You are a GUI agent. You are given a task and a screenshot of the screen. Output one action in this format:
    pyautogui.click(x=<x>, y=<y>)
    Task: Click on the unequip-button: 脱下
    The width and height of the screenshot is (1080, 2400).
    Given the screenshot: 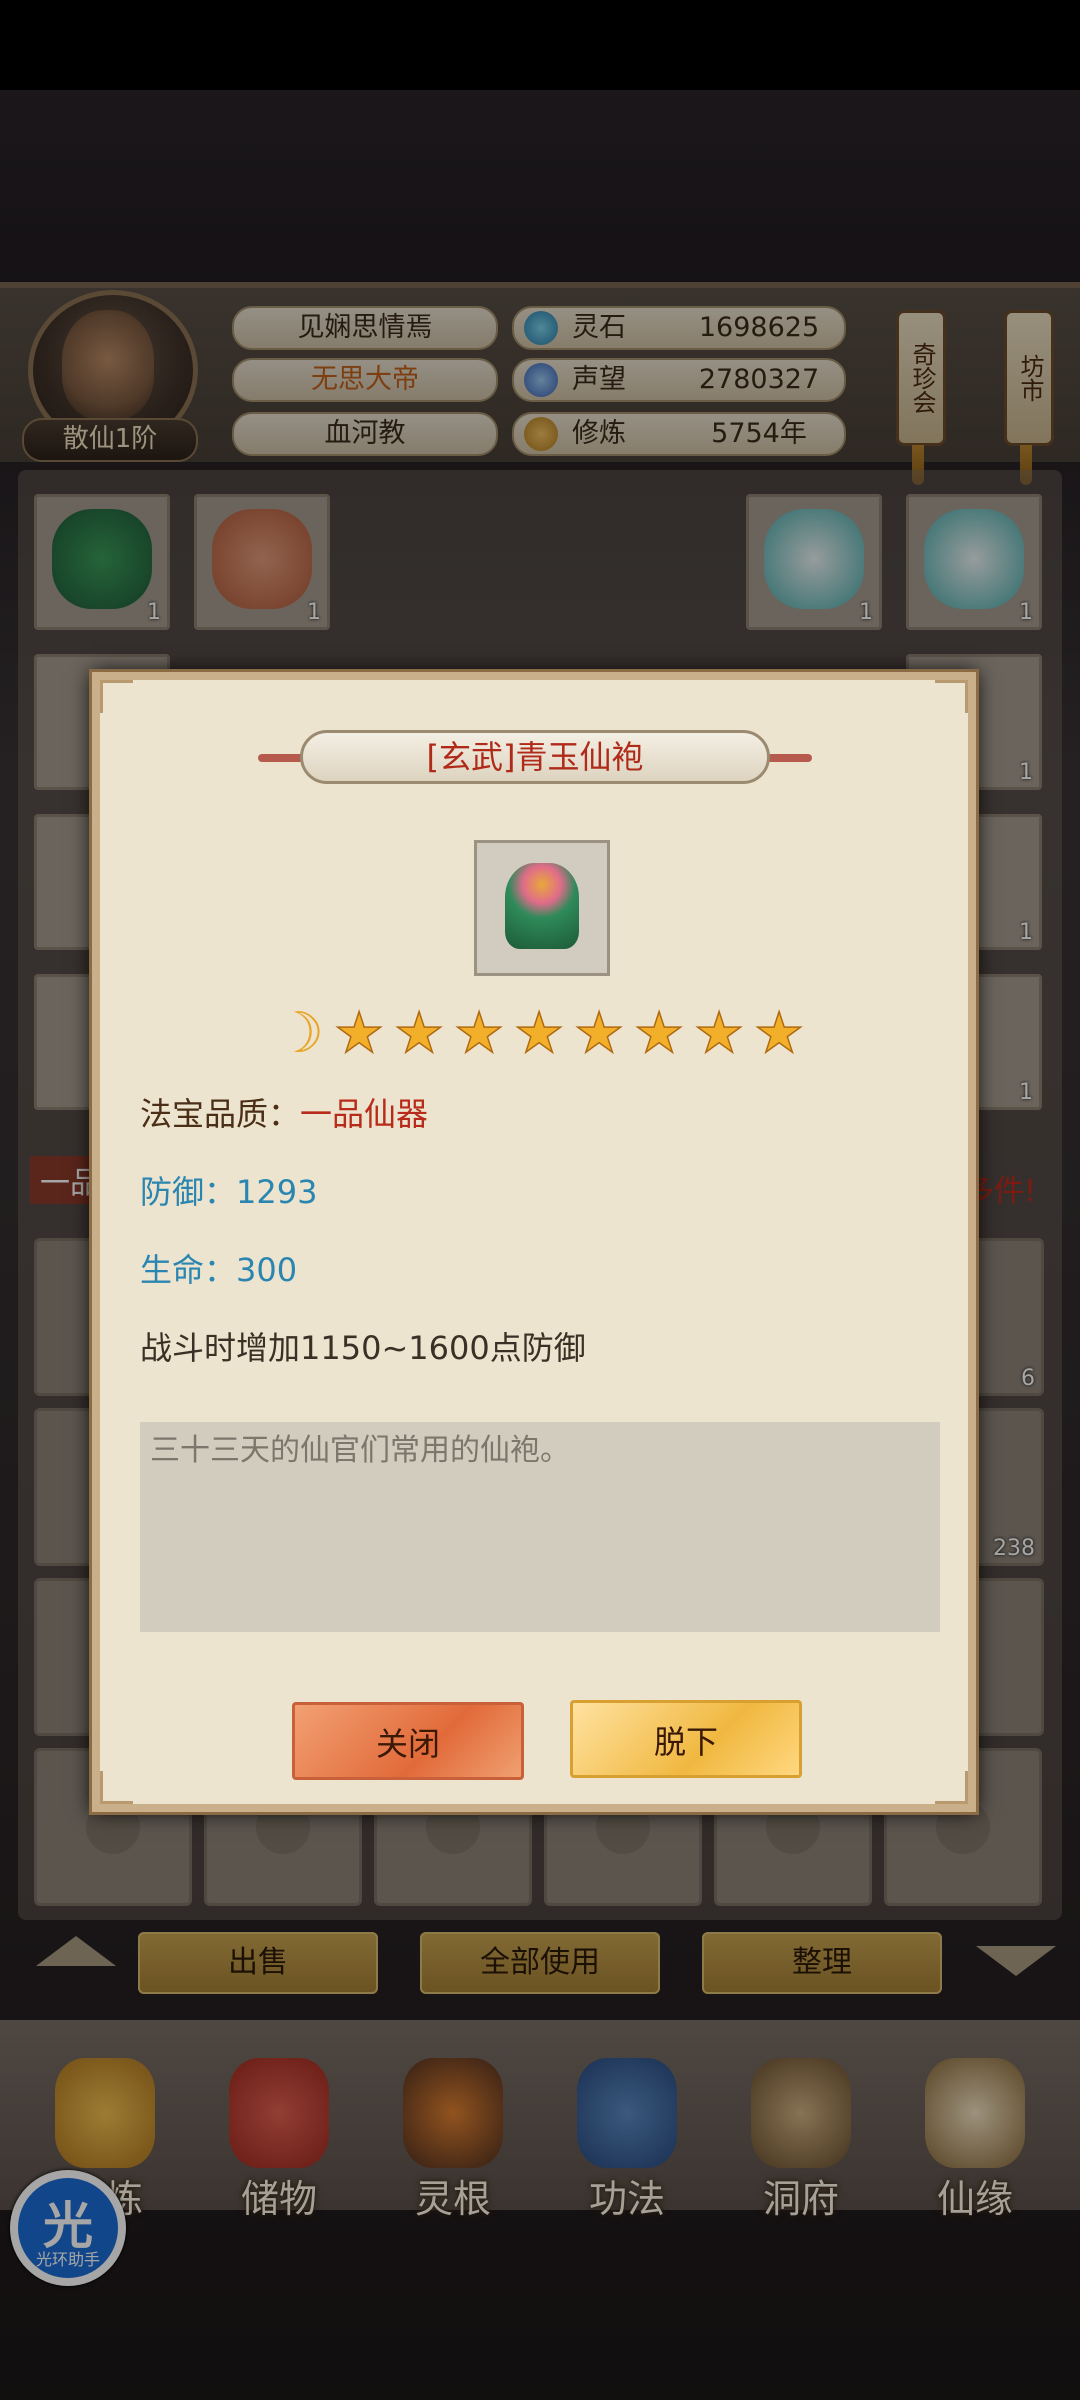 What is the action you would take?
    pyautogui.click(x=686, y=1739)
    